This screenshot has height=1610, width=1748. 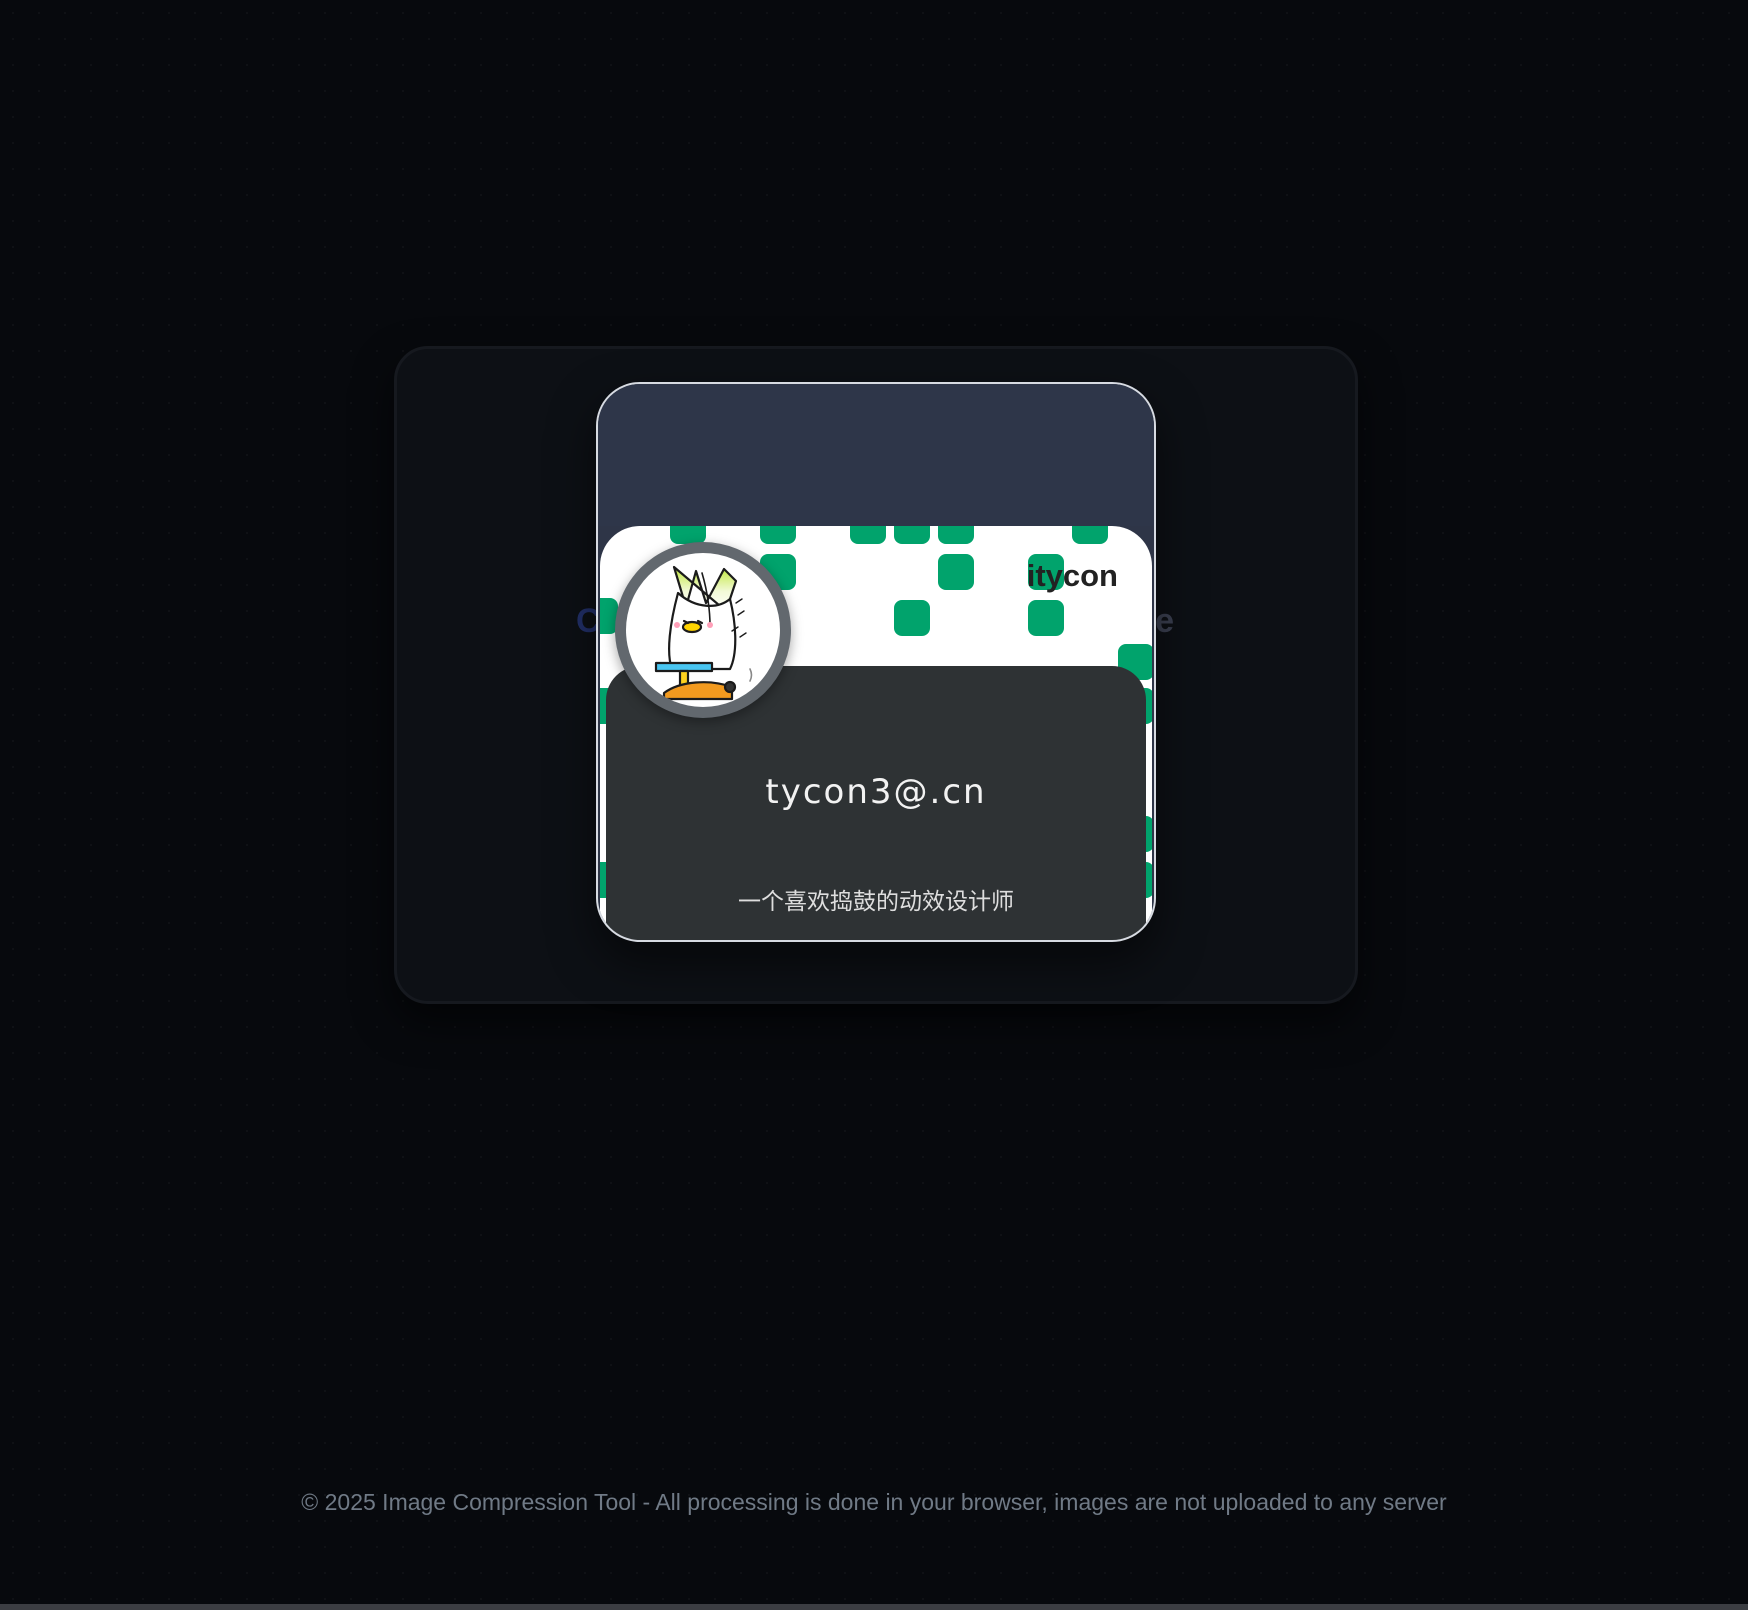 I want to click on bottom-edge-bar, so click(x=874, y=1607).